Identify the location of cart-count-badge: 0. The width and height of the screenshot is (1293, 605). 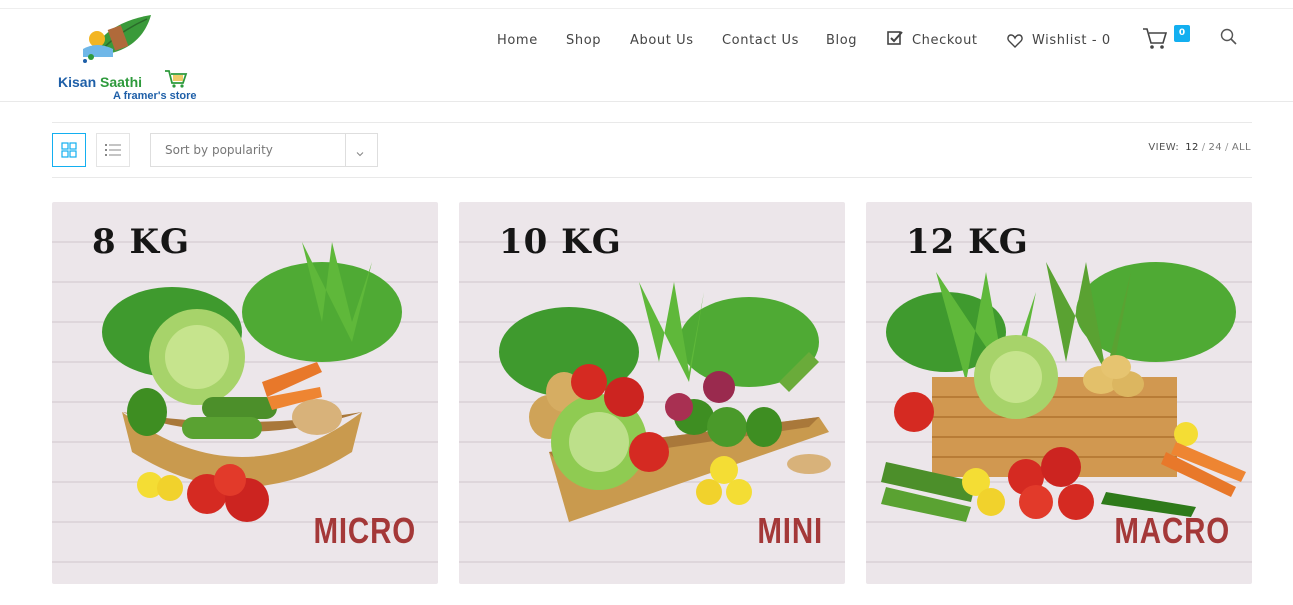
(1182, 33).